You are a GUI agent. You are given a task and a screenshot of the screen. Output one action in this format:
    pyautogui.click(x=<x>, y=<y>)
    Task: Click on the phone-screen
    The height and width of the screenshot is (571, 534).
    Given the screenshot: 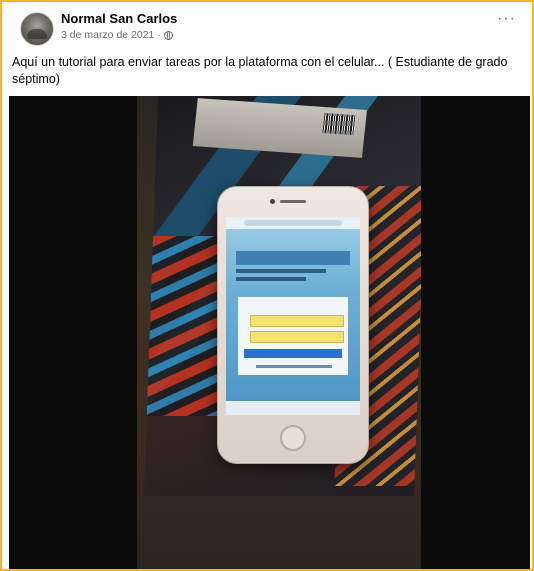 What is the action you would take?
    pyautogui.click(x=293, y=316)
    